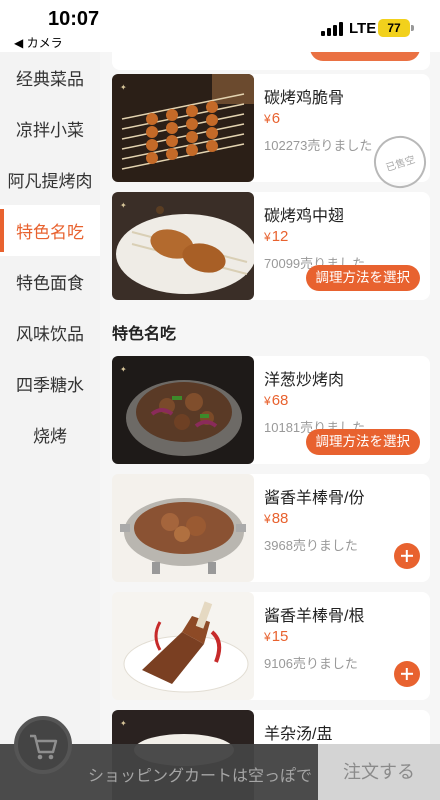 Image resolution: width=440 pixels, height=800 pixels. Describe the element at coordinates (144, 334) in the screenshot. I see `section-title: 特色名吃` at that location.